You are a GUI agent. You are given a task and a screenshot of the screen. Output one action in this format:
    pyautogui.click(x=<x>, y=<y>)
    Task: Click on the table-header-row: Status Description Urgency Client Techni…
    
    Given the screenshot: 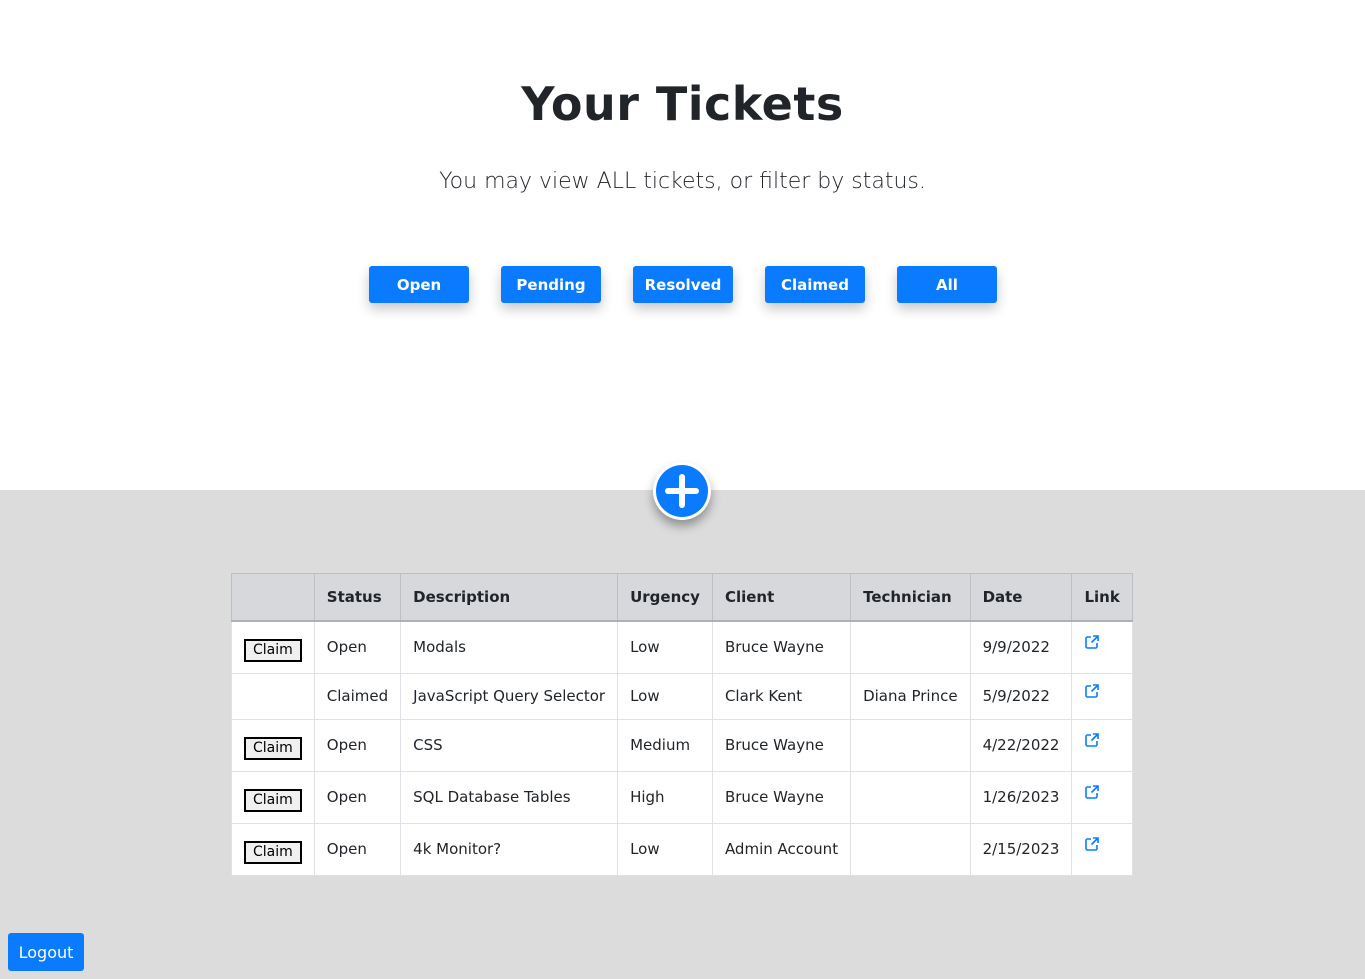 What is the action you would take?
    pyautogui.click(x=682, y=597)
    